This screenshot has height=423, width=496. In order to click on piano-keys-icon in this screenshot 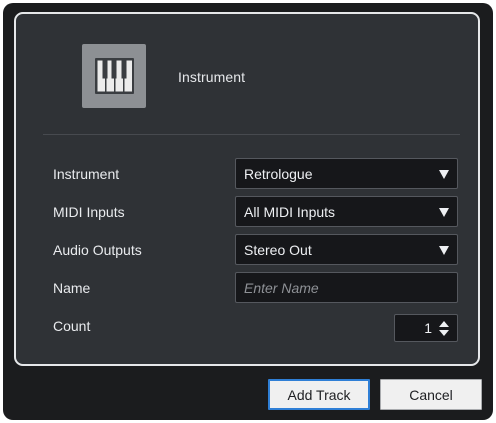, I will do `click(114, 76)`.